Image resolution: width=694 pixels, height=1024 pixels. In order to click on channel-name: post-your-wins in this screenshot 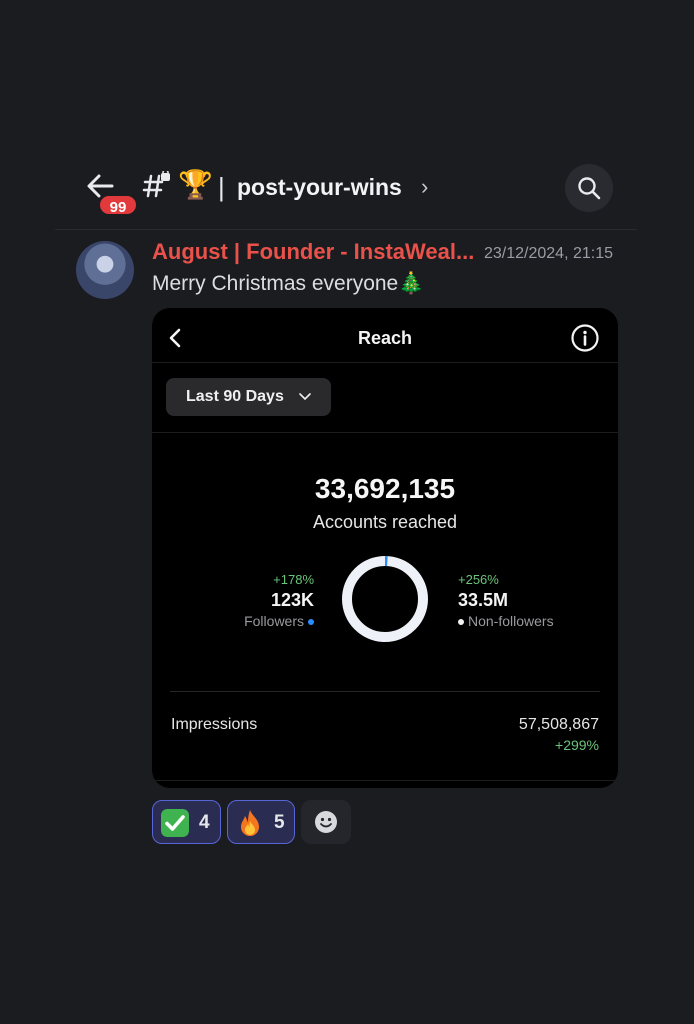, I will do `click(319, 187)`.